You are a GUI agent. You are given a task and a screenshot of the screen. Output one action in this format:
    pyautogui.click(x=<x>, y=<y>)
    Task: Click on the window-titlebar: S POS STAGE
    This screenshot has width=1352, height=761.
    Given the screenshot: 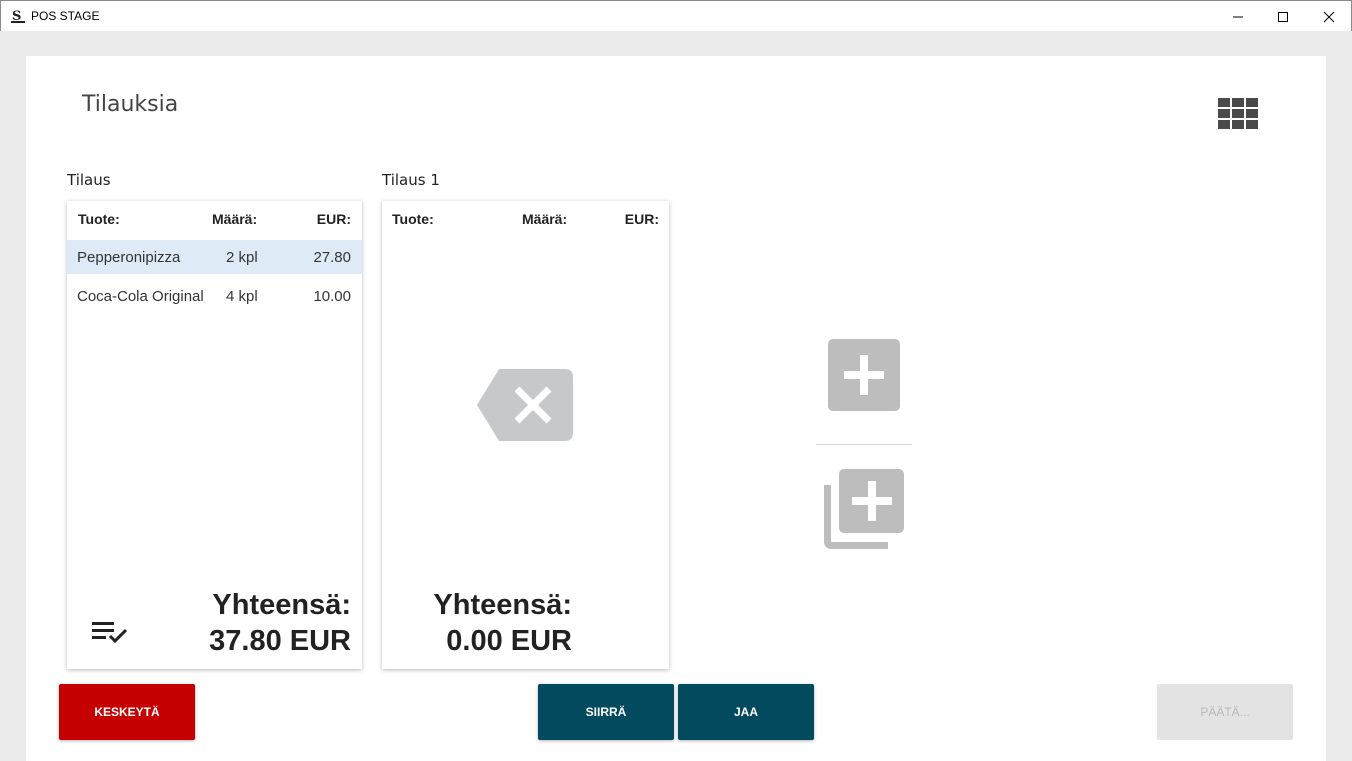 What is the action you would take?
    pyautogui.click(x=676, y=15)
    